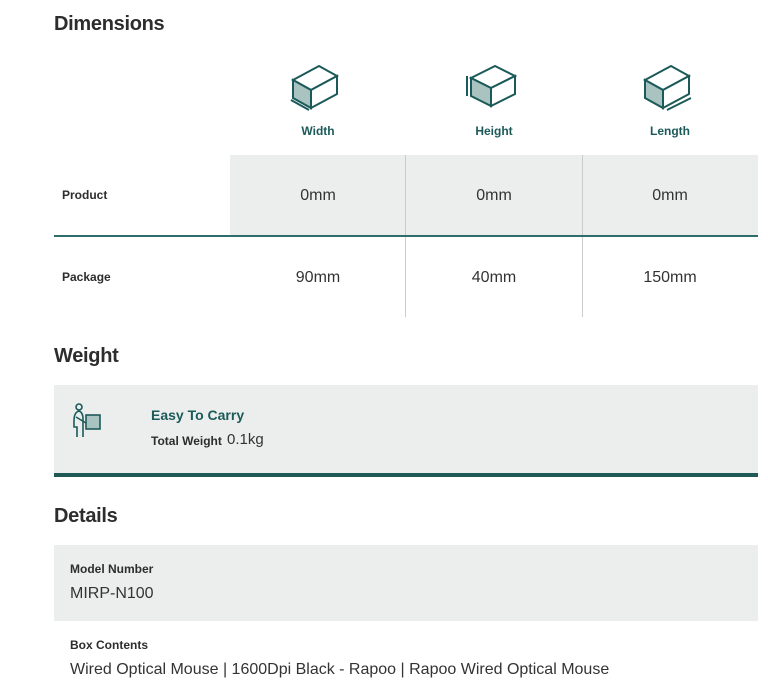 This screenshot has height=680, width=768. I want to click on package-height-value: 40mm, so click(494, 277).